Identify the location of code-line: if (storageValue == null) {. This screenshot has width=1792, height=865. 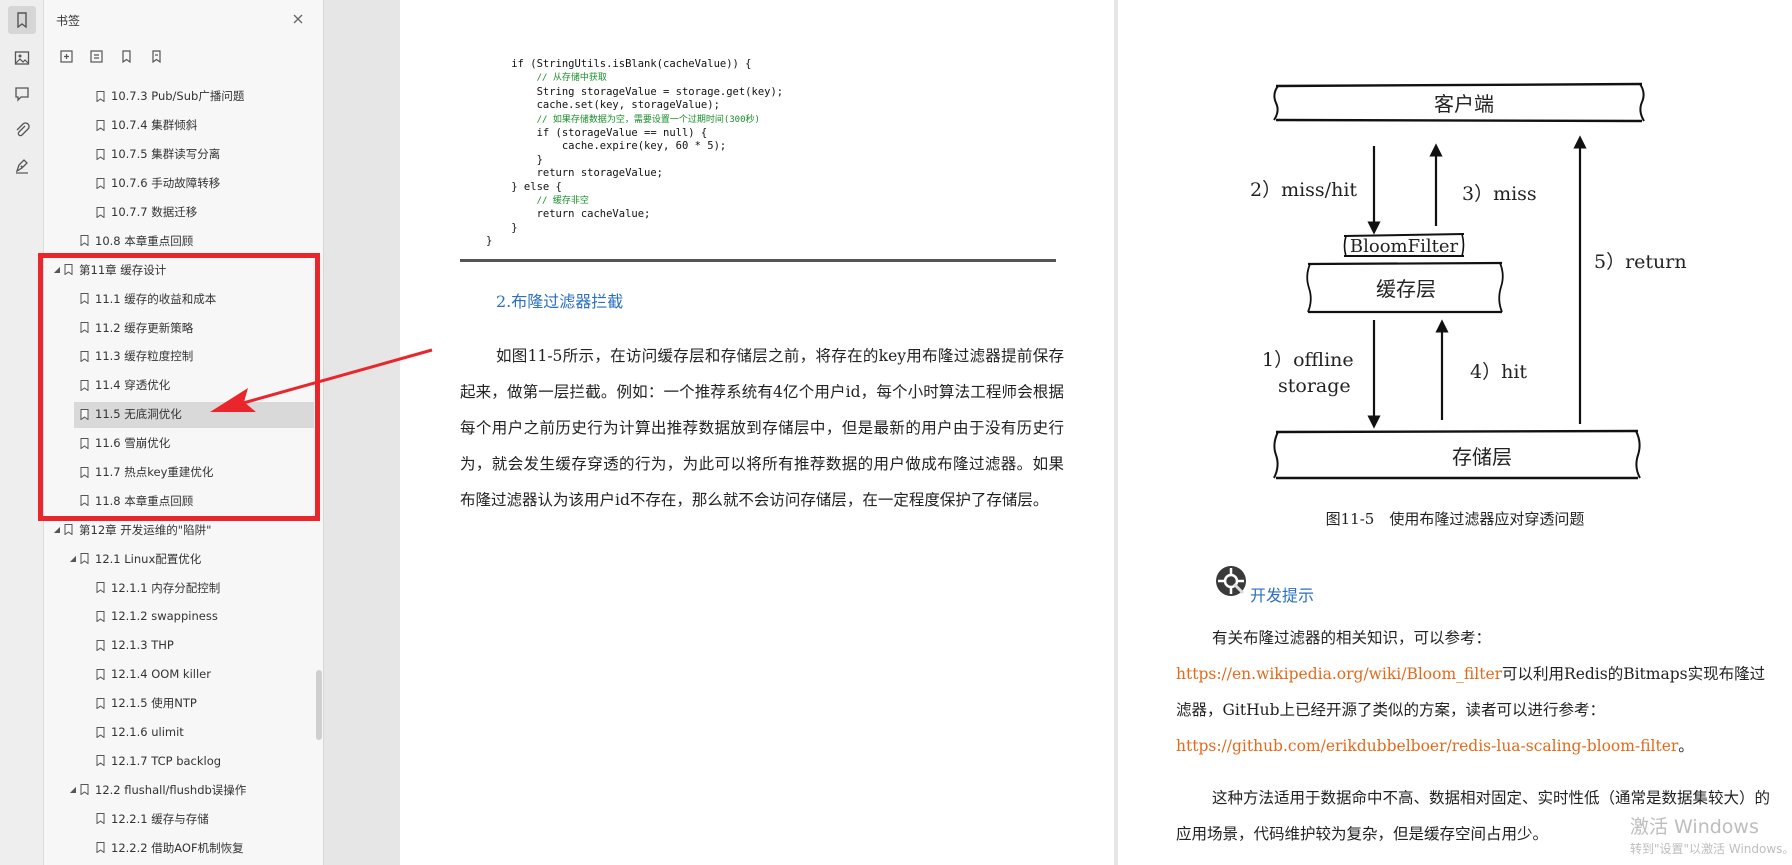
(597, 133).